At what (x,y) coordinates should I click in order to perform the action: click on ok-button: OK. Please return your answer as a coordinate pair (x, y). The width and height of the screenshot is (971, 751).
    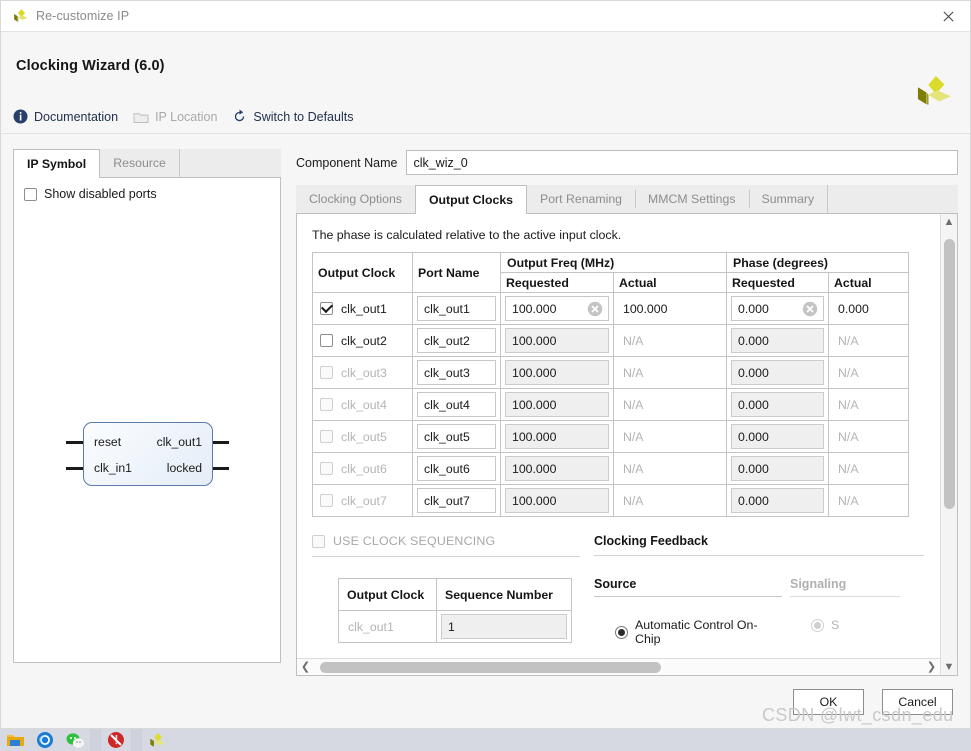
    Looking at the image, I should click on (828, 702).